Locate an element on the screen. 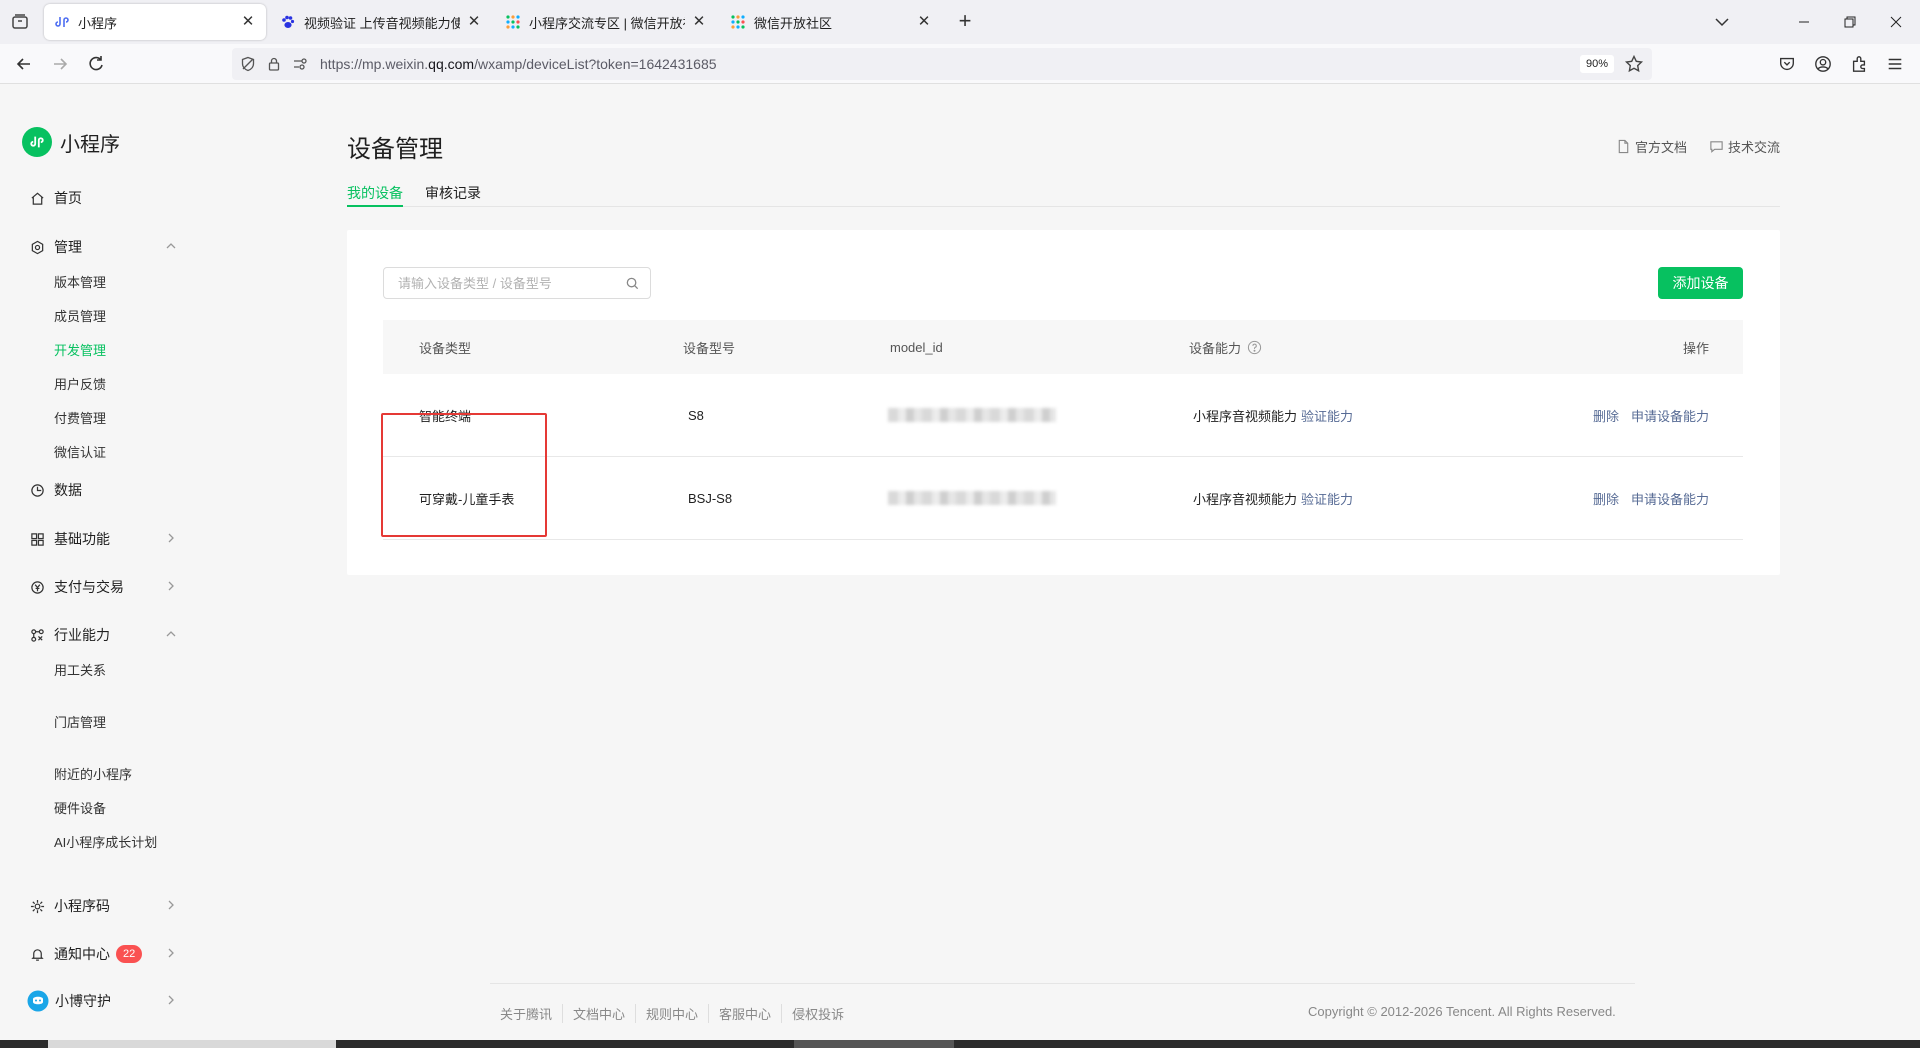 This screenshot has height=1048, width=1920. url-host: qq.com is located at coordinates (451, 64).